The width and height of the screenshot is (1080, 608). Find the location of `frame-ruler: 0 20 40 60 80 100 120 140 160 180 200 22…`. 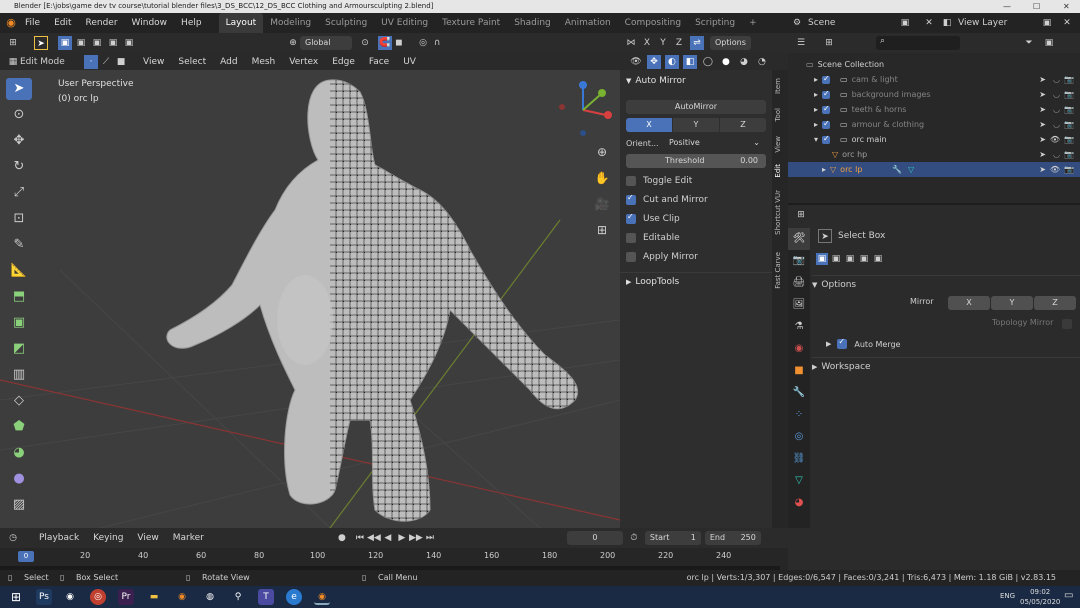

frame-ruler: 0 20 40 60 80 100 120 140 160 180 200 22… is located at coordinates (394, 559).